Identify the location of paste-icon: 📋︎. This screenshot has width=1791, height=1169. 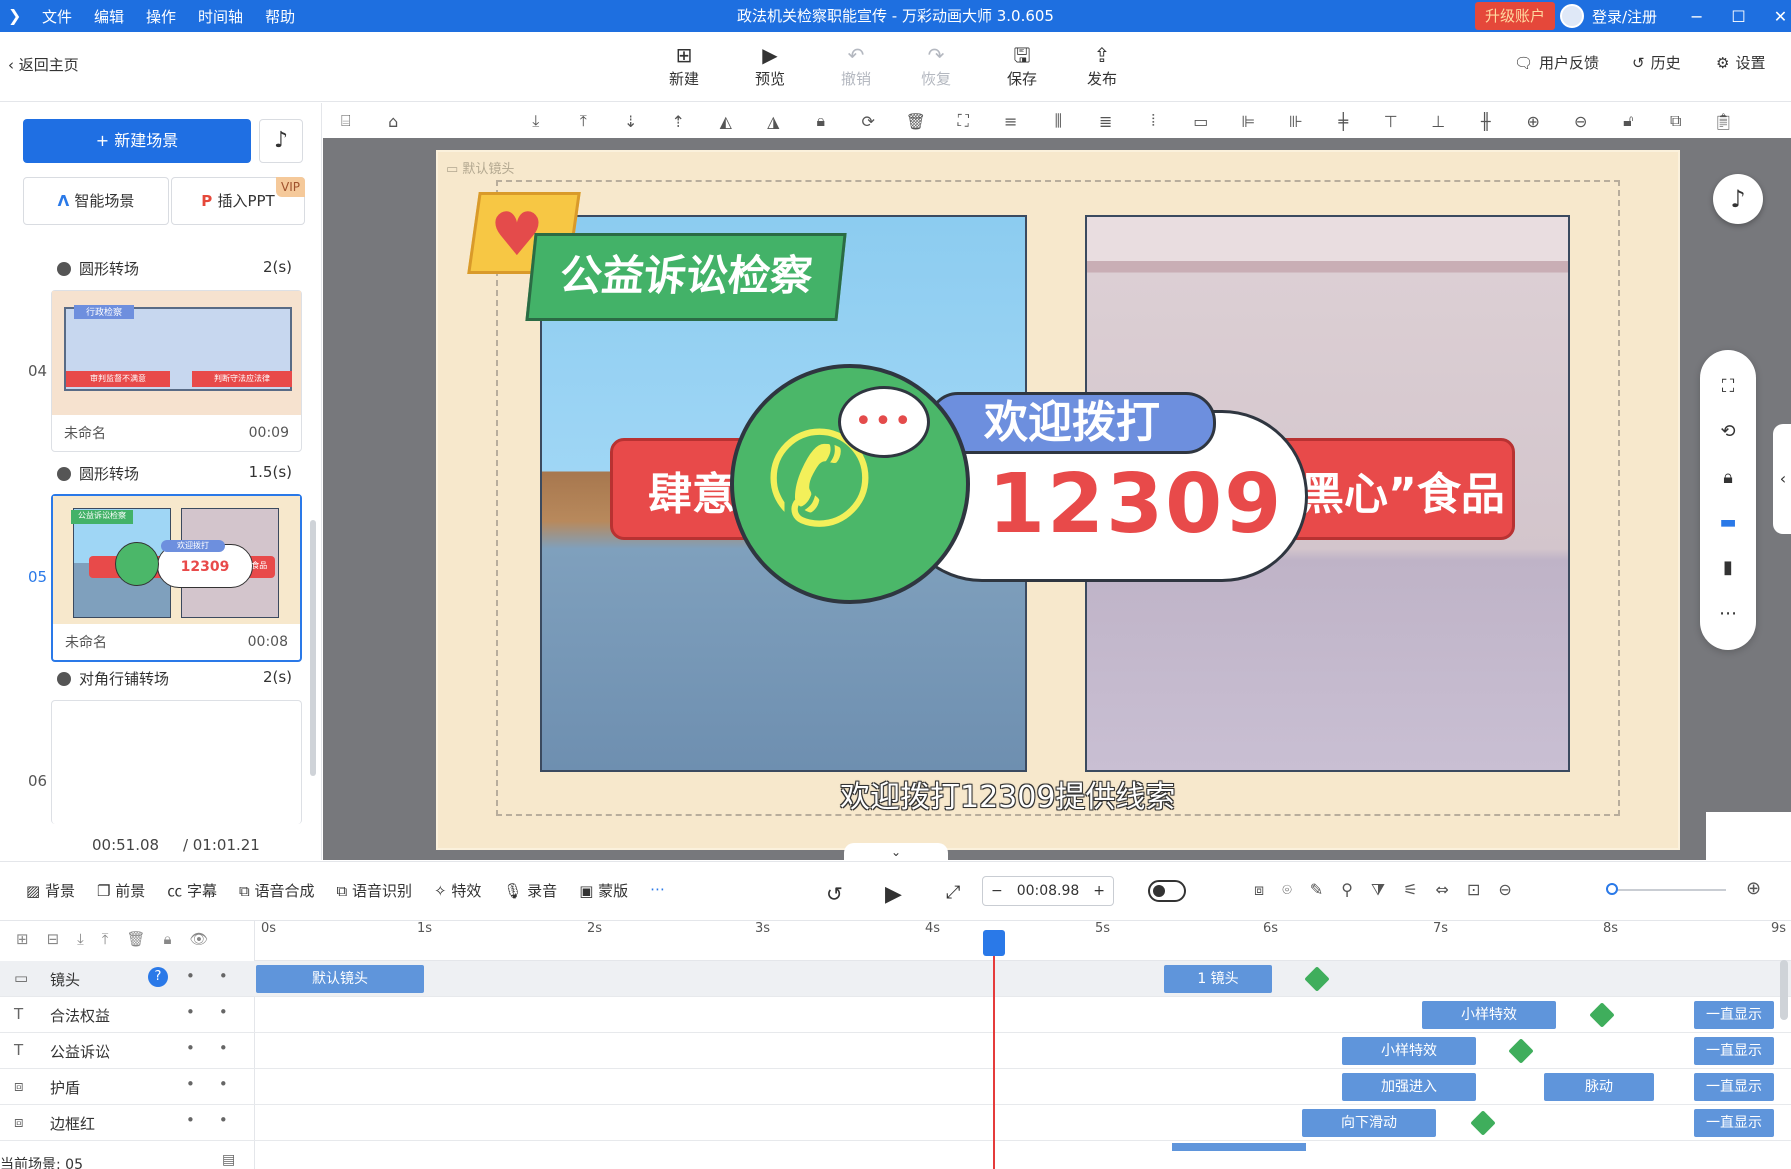
(1724, 121).